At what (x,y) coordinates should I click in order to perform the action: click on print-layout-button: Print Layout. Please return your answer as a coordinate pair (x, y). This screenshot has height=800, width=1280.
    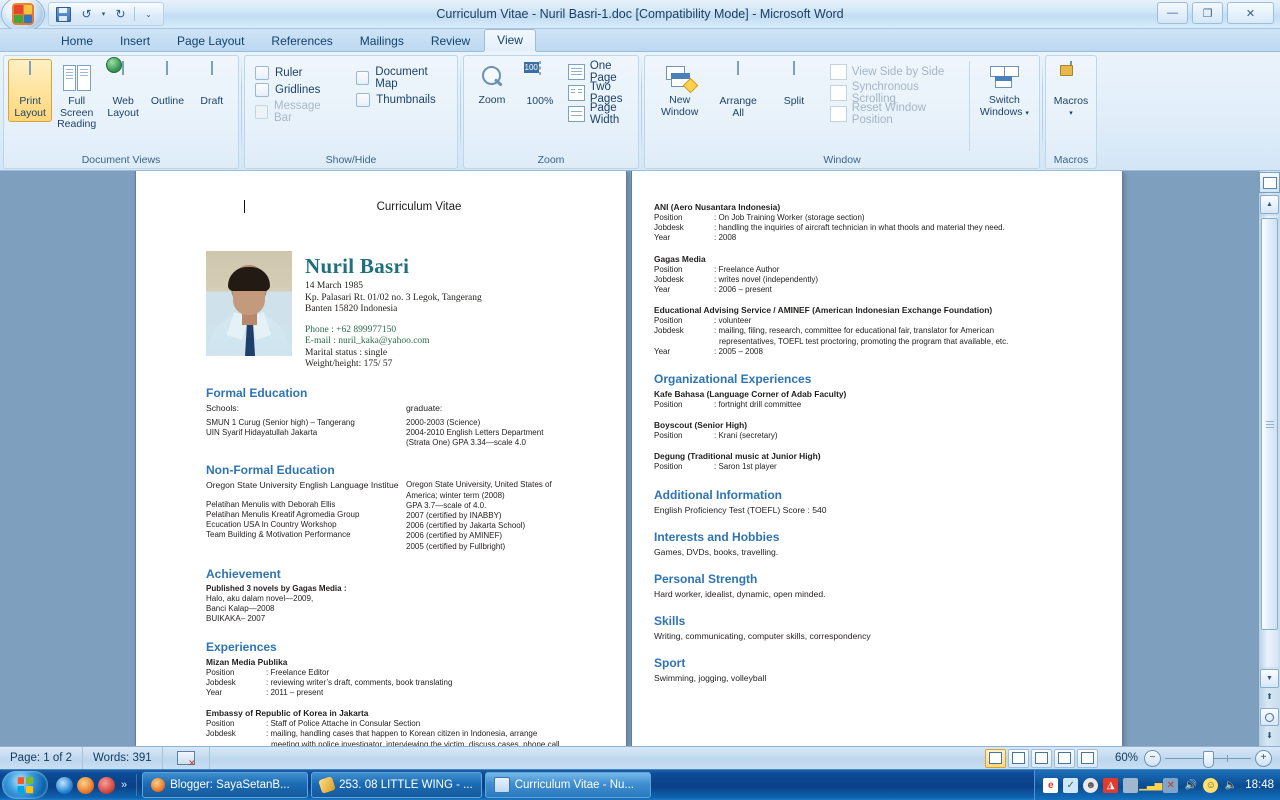
    Looking at the image, I should click on (30, 90).